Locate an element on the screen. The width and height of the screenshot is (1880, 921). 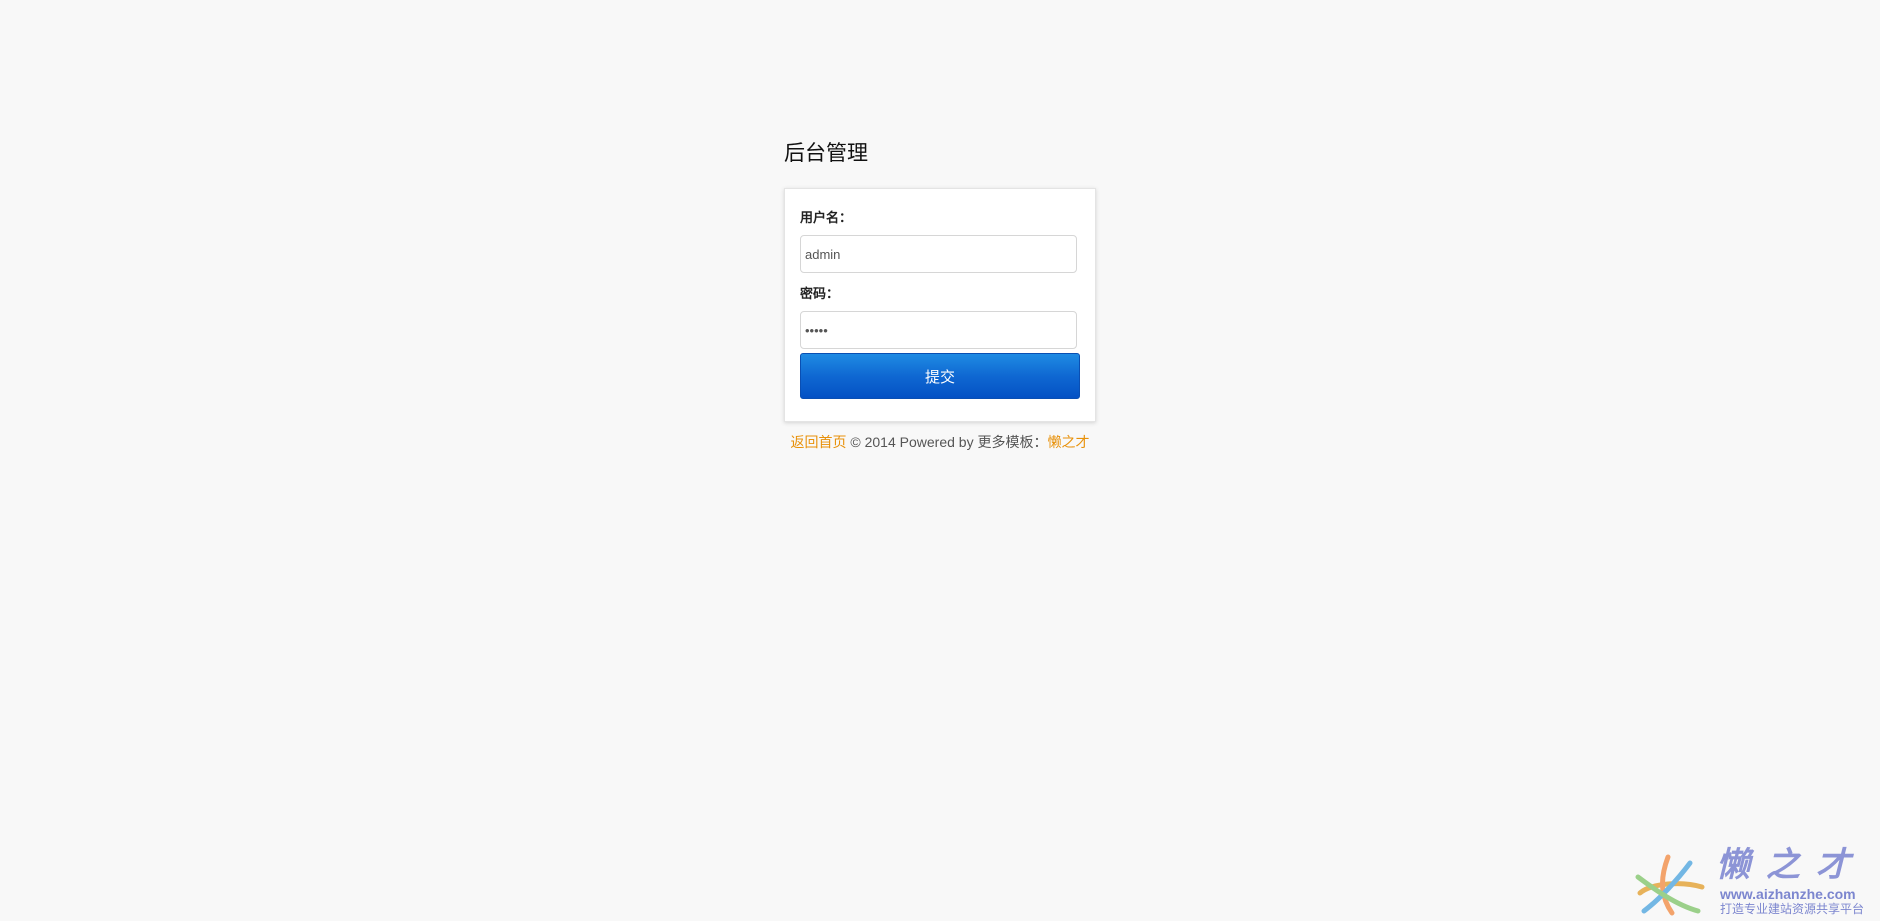
username-label: 用户名： is located at coordinates (826, 217).